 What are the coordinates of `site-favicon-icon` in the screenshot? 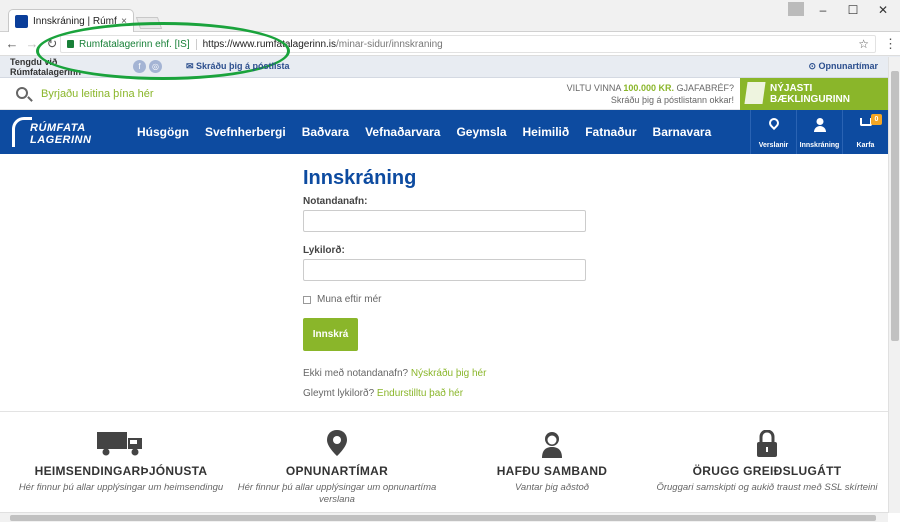 It's located at (21, 21).